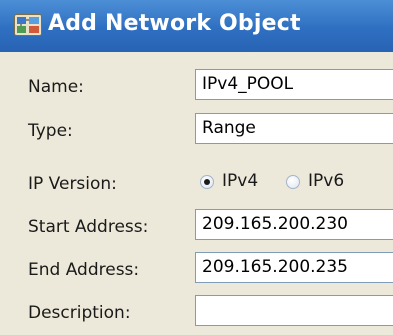 The image size is (393, 335). What do you see at coordinates (72, 184) in the screenshot?
I see `ip-version-label: IP Version:` at bounding box center [72, 184].